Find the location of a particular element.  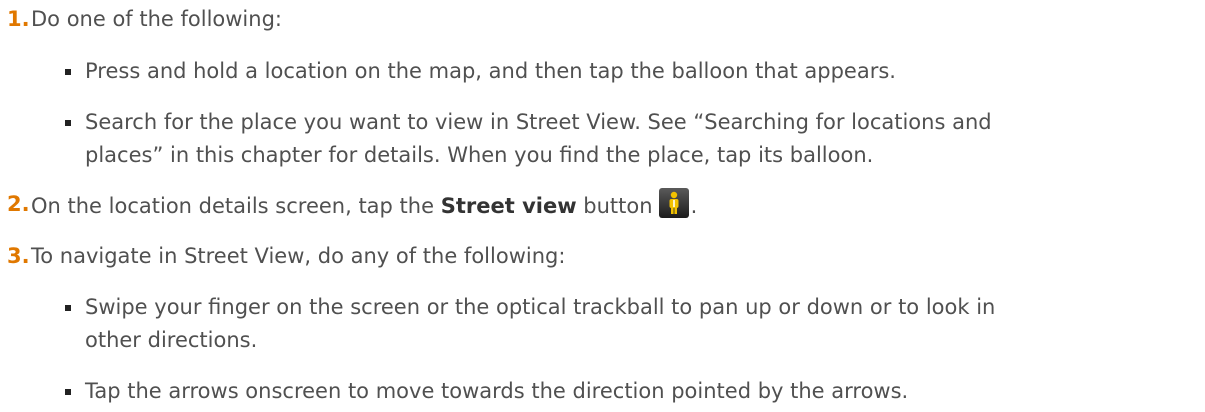

step-number: 3. is located at coordinates (18, 256).